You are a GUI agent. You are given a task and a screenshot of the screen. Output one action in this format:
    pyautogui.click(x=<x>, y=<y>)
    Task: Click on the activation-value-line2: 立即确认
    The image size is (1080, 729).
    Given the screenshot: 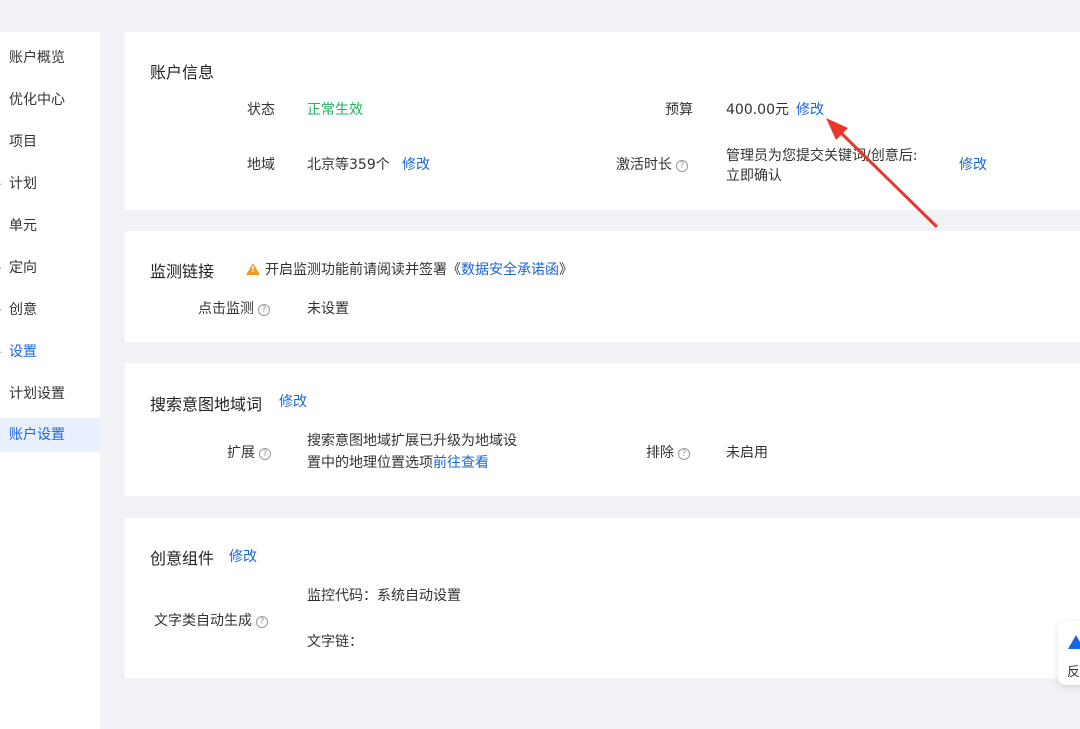 What is the action you would take?
    pyautogui.click(x=754, y=176)
    